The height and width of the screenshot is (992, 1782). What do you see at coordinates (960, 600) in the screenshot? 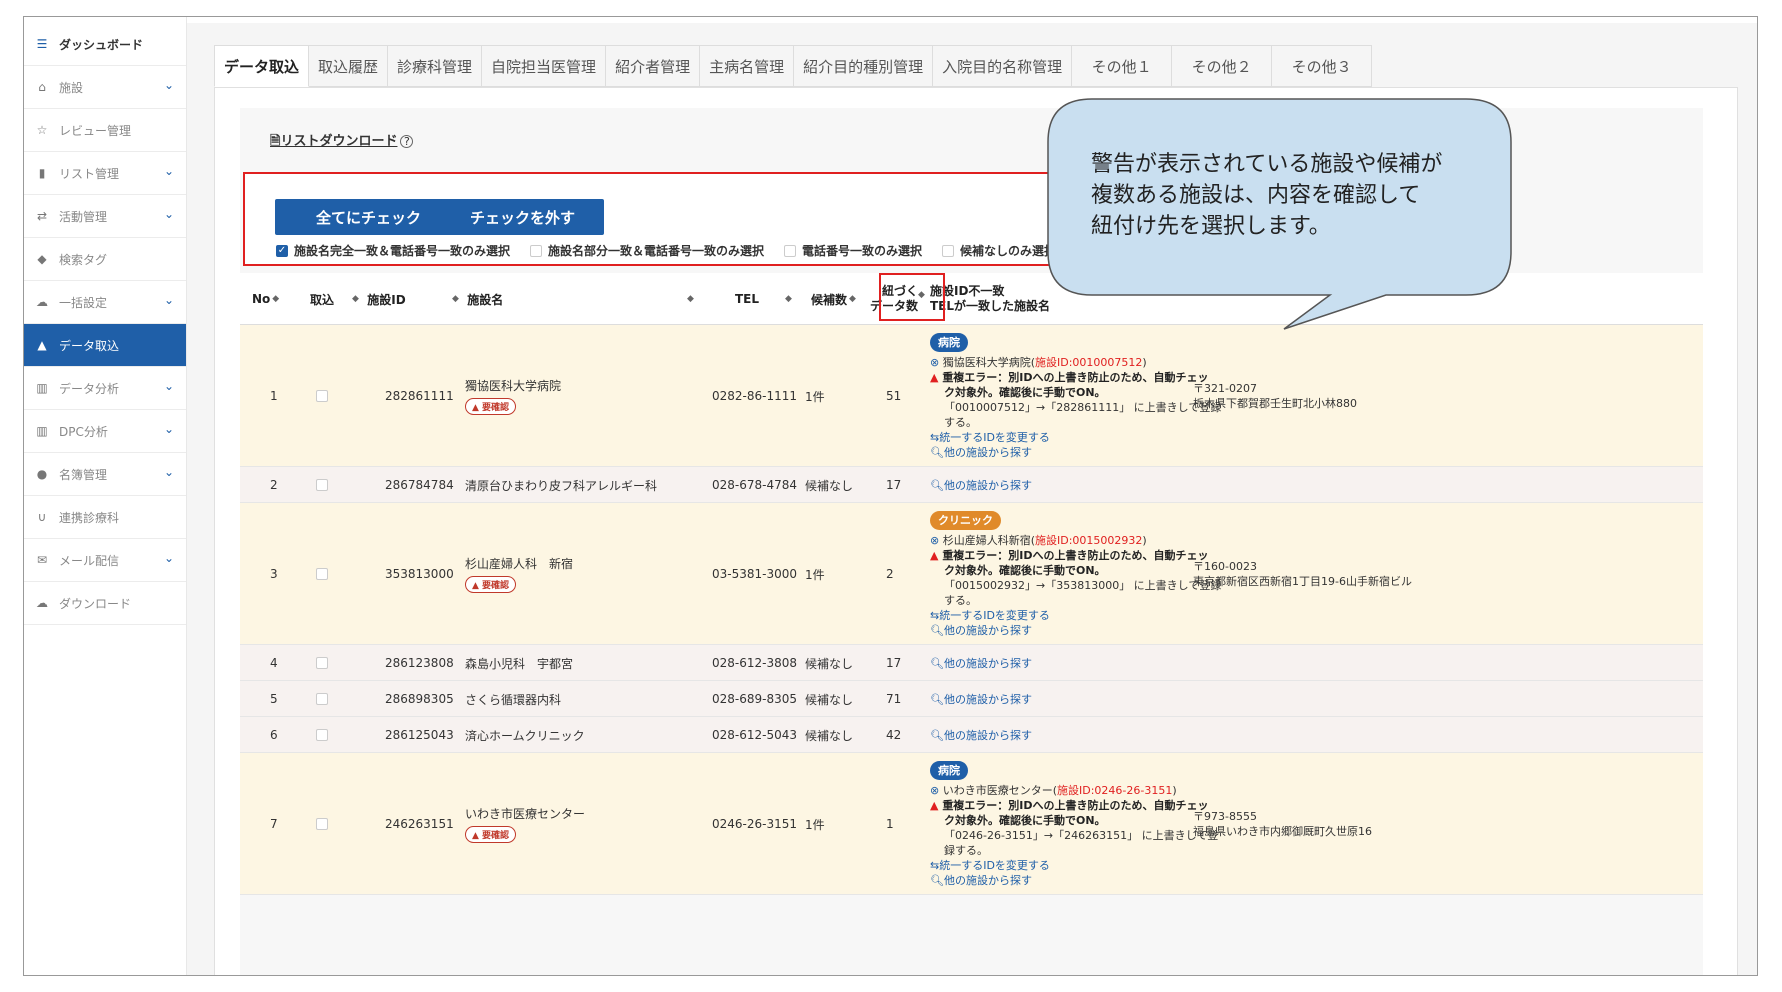
I see `error-line: する。` at bounding box center [960, 600].